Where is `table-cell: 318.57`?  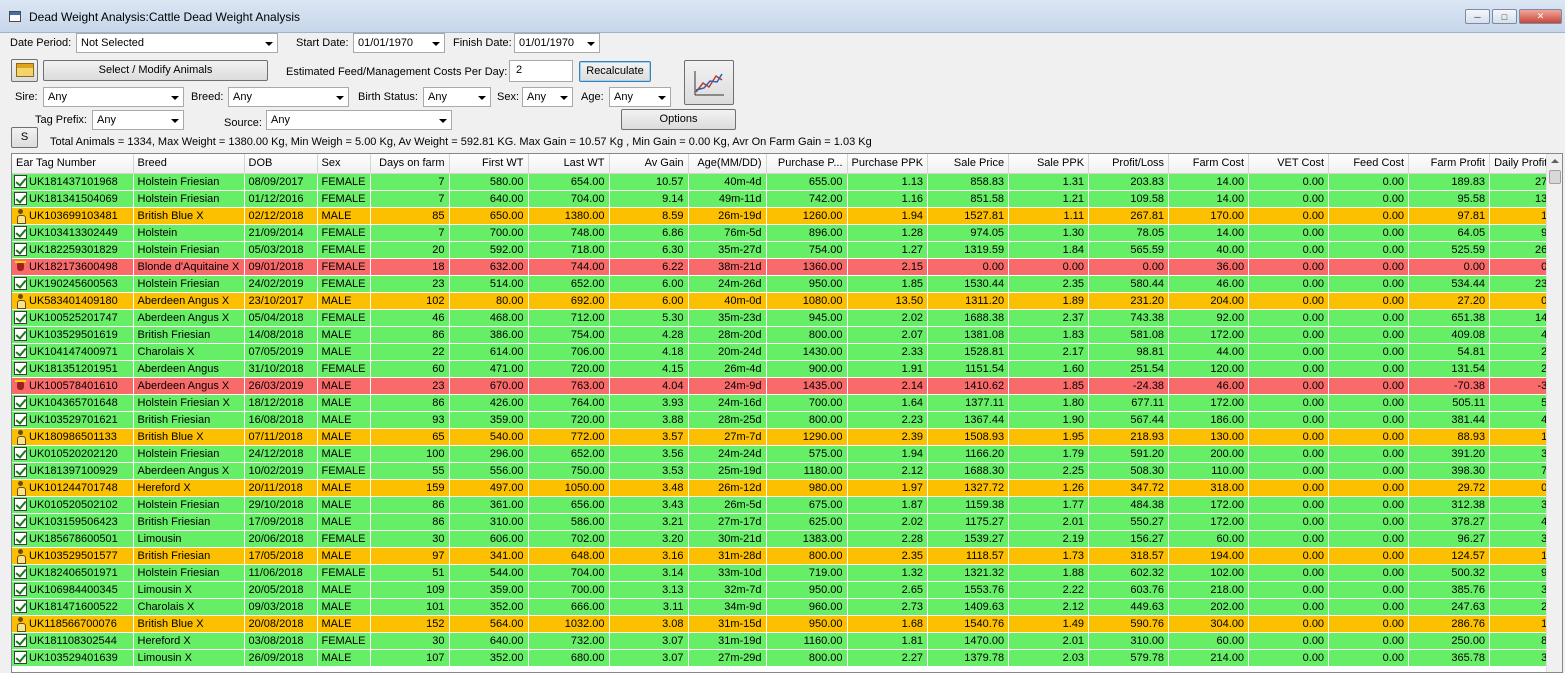
table-cell: 318.57 is located at coordinates (1129, 556).